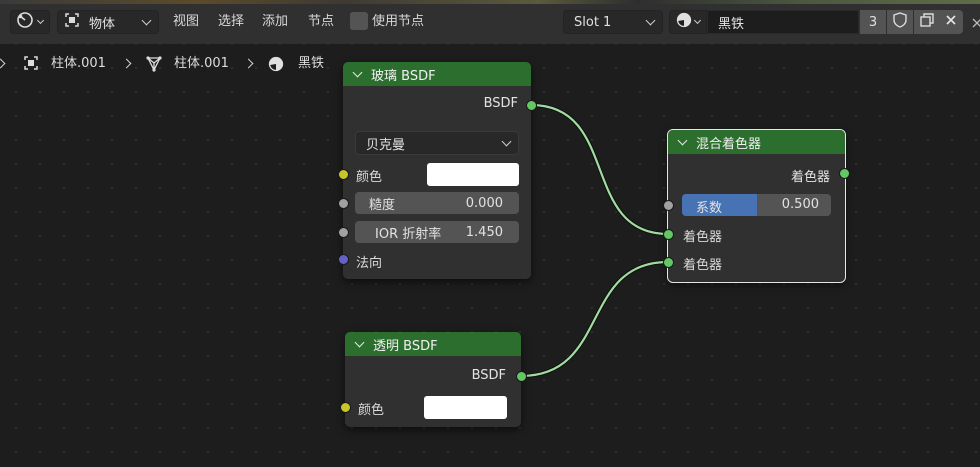  Describe the element at coordinates (433, 379) in the screenshot. I see `transparent-bsdf-node: 透明 BSDF BSDF 颜色` at that location.